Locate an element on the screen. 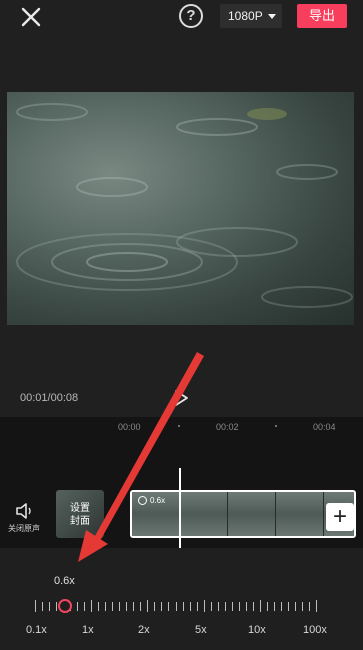 Image resolution: width=363 pixels, height=650 pixels. ruler-label: 00:02 is located at coordinates (227, 427).